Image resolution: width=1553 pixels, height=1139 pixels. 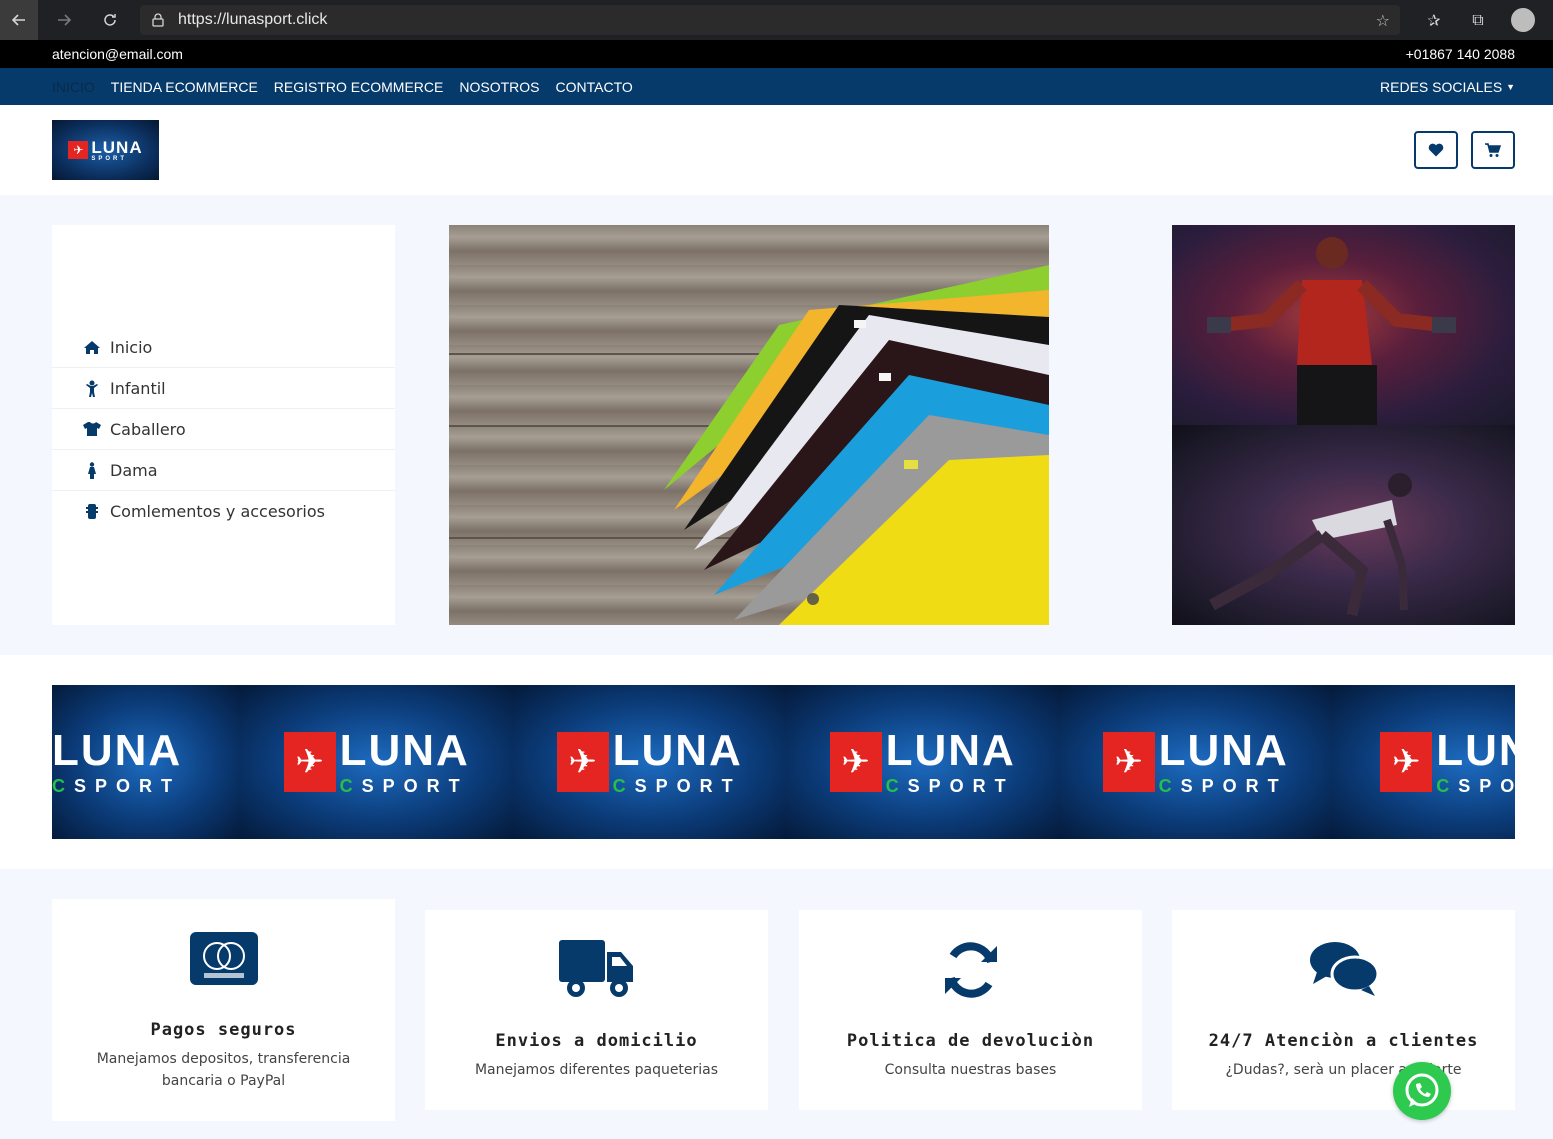 I want to click on sidebar-item-label: Infantil, so click(x=138, y=388).